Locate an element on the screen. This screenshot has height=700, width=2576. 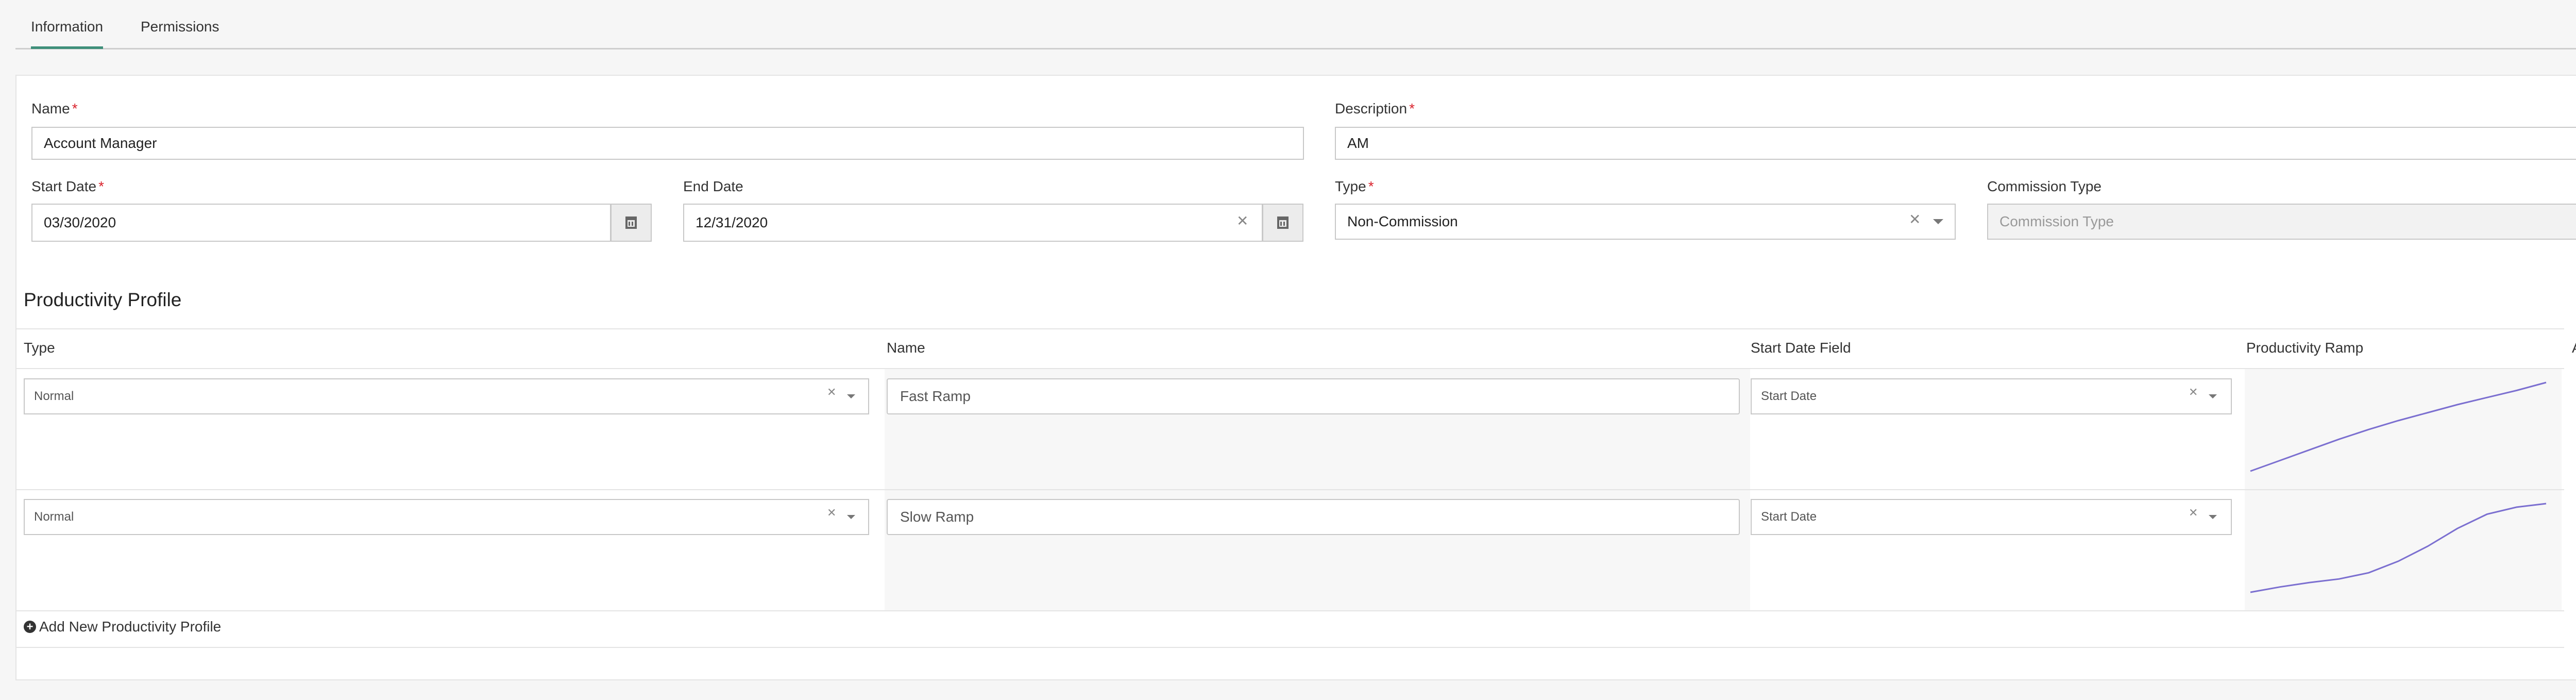
type-clear-icon: ✕ is located at coordinates (1915, 219).